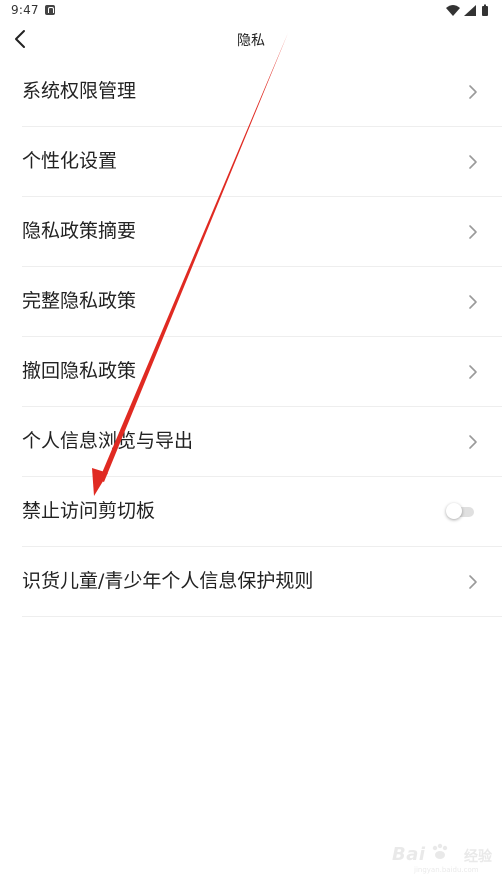  What do you see at coordinates (262, 512) in the screenshot?
I see `settings-item-clipboard-block: 禁止访问剪切板` at bounding box center [262, 512].